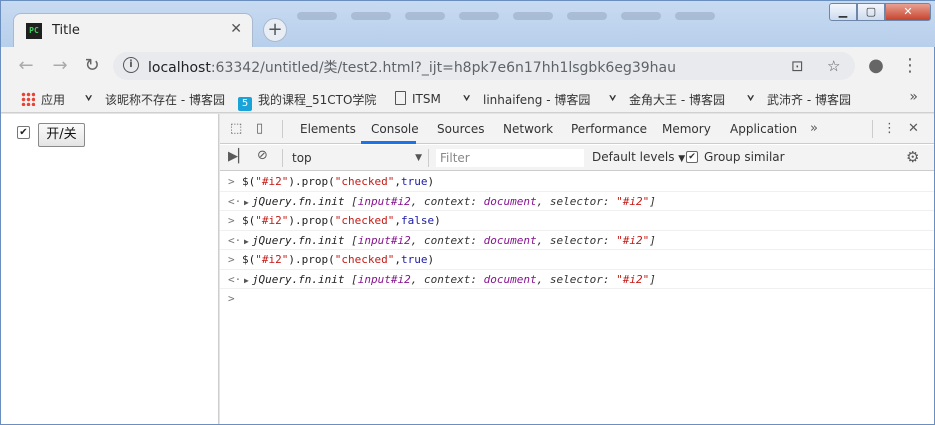 Image resolution: width=935 pixels, height=425 pixels. What do you see at coordinates (231, 298) in the screenshot?
I see `console-caret-icon: >` at bounding box center [231, 298].